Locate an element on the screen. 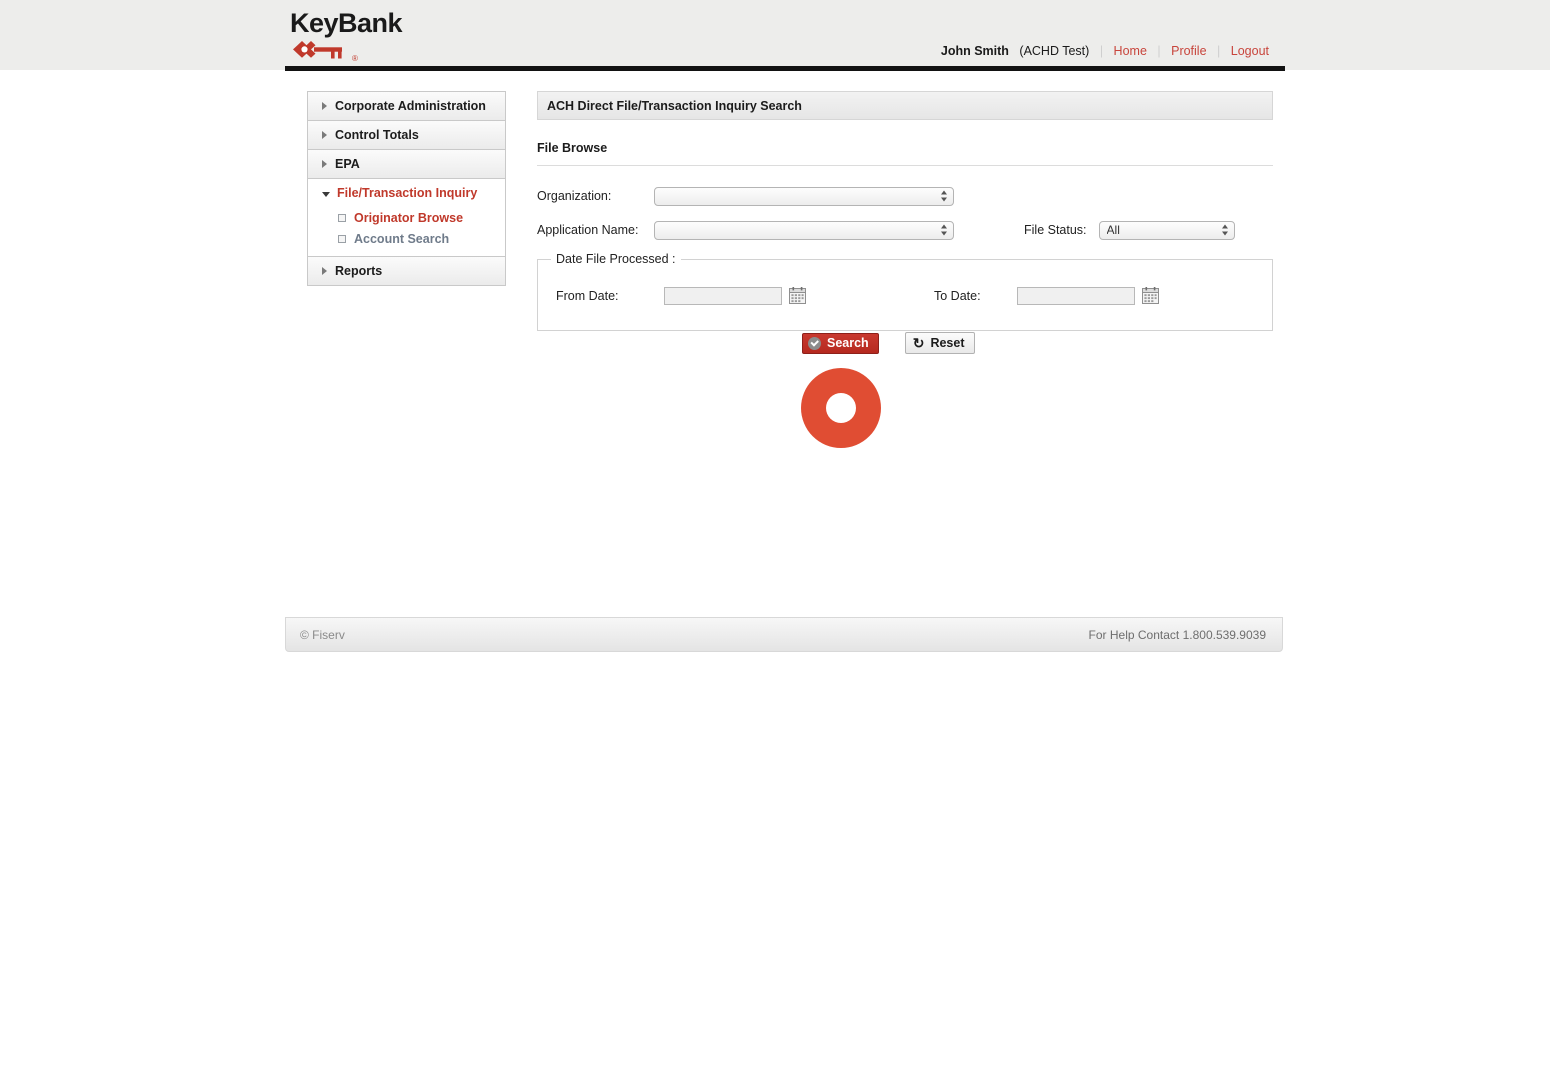 This screenshot has height=1087, width=1550. sidebar-subitem-label: Account Search is located at coordinates (402, 238).